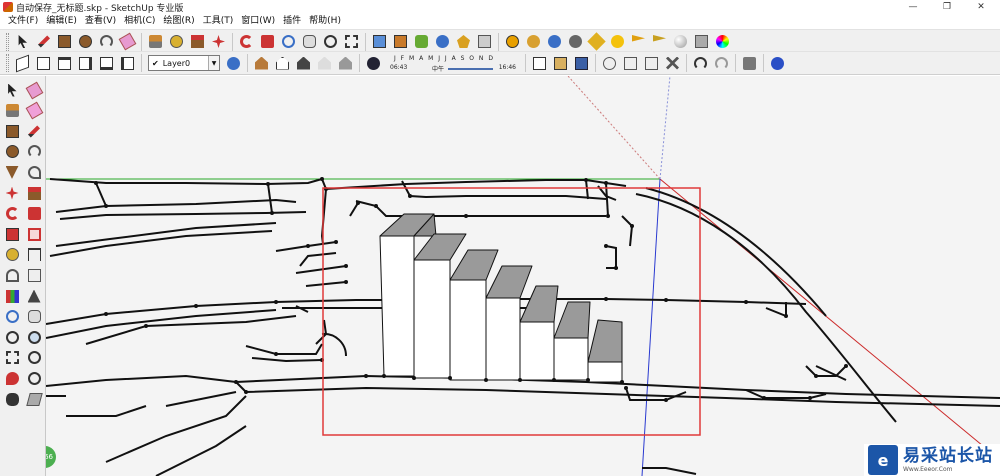  I want to click on minimize-button: —, so click(913, 7).